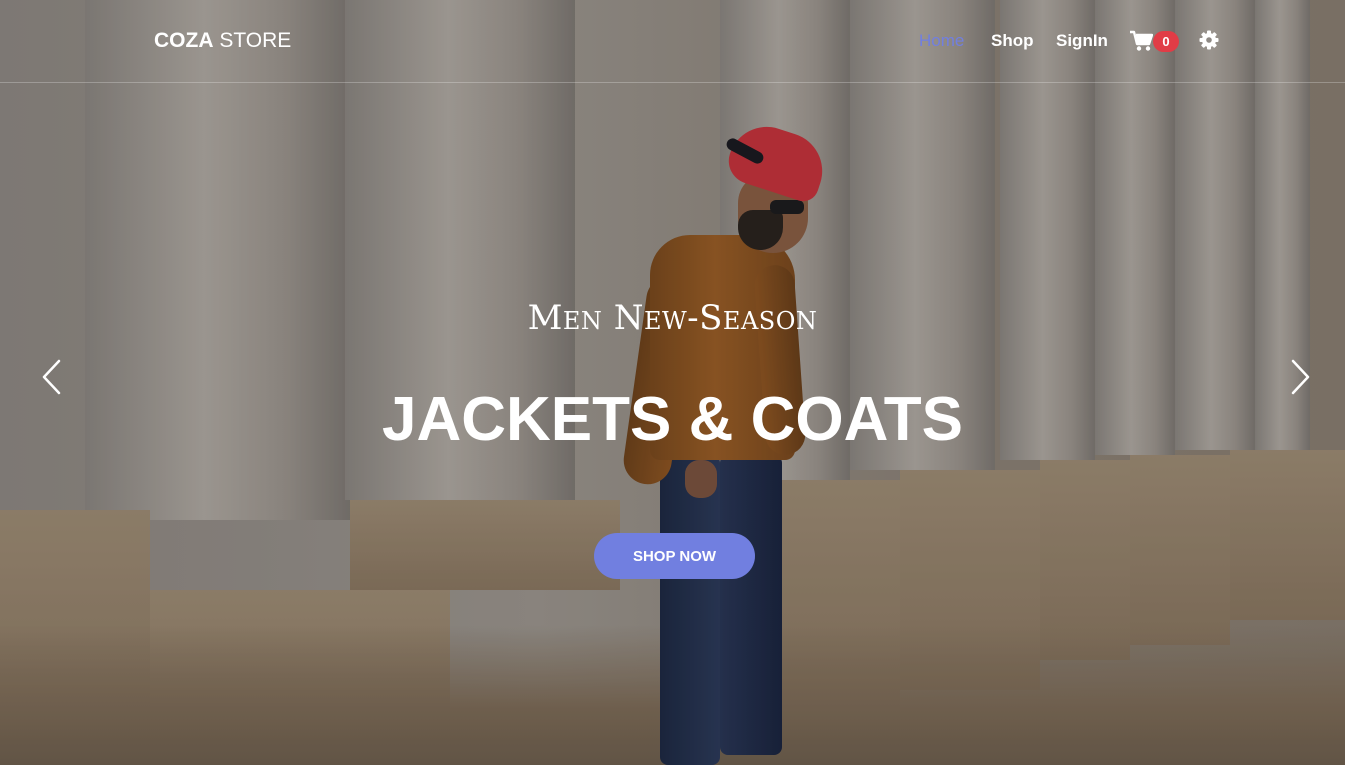  I want to click on nav-home-link: Home, so click(941, 41).